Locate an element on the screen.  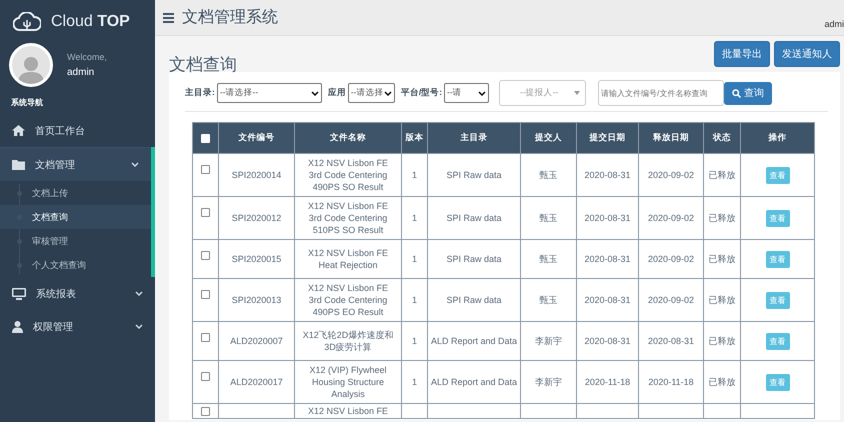
nav-subitem: 文档查询 is located at coordinates (75, 217).